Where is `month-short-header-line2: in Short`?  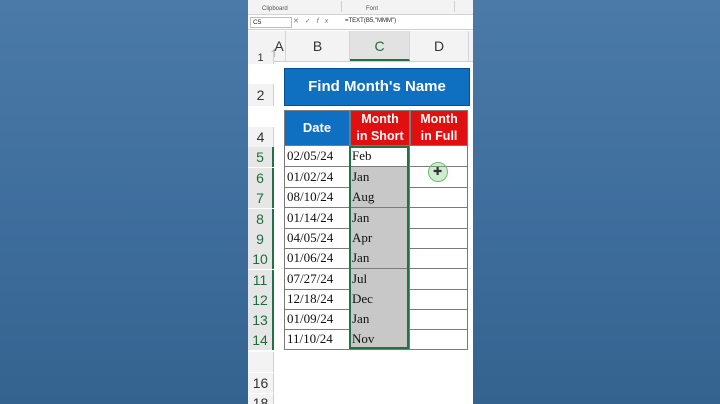 month-short-header-line2: in Short is located at coordinates (380, 136).